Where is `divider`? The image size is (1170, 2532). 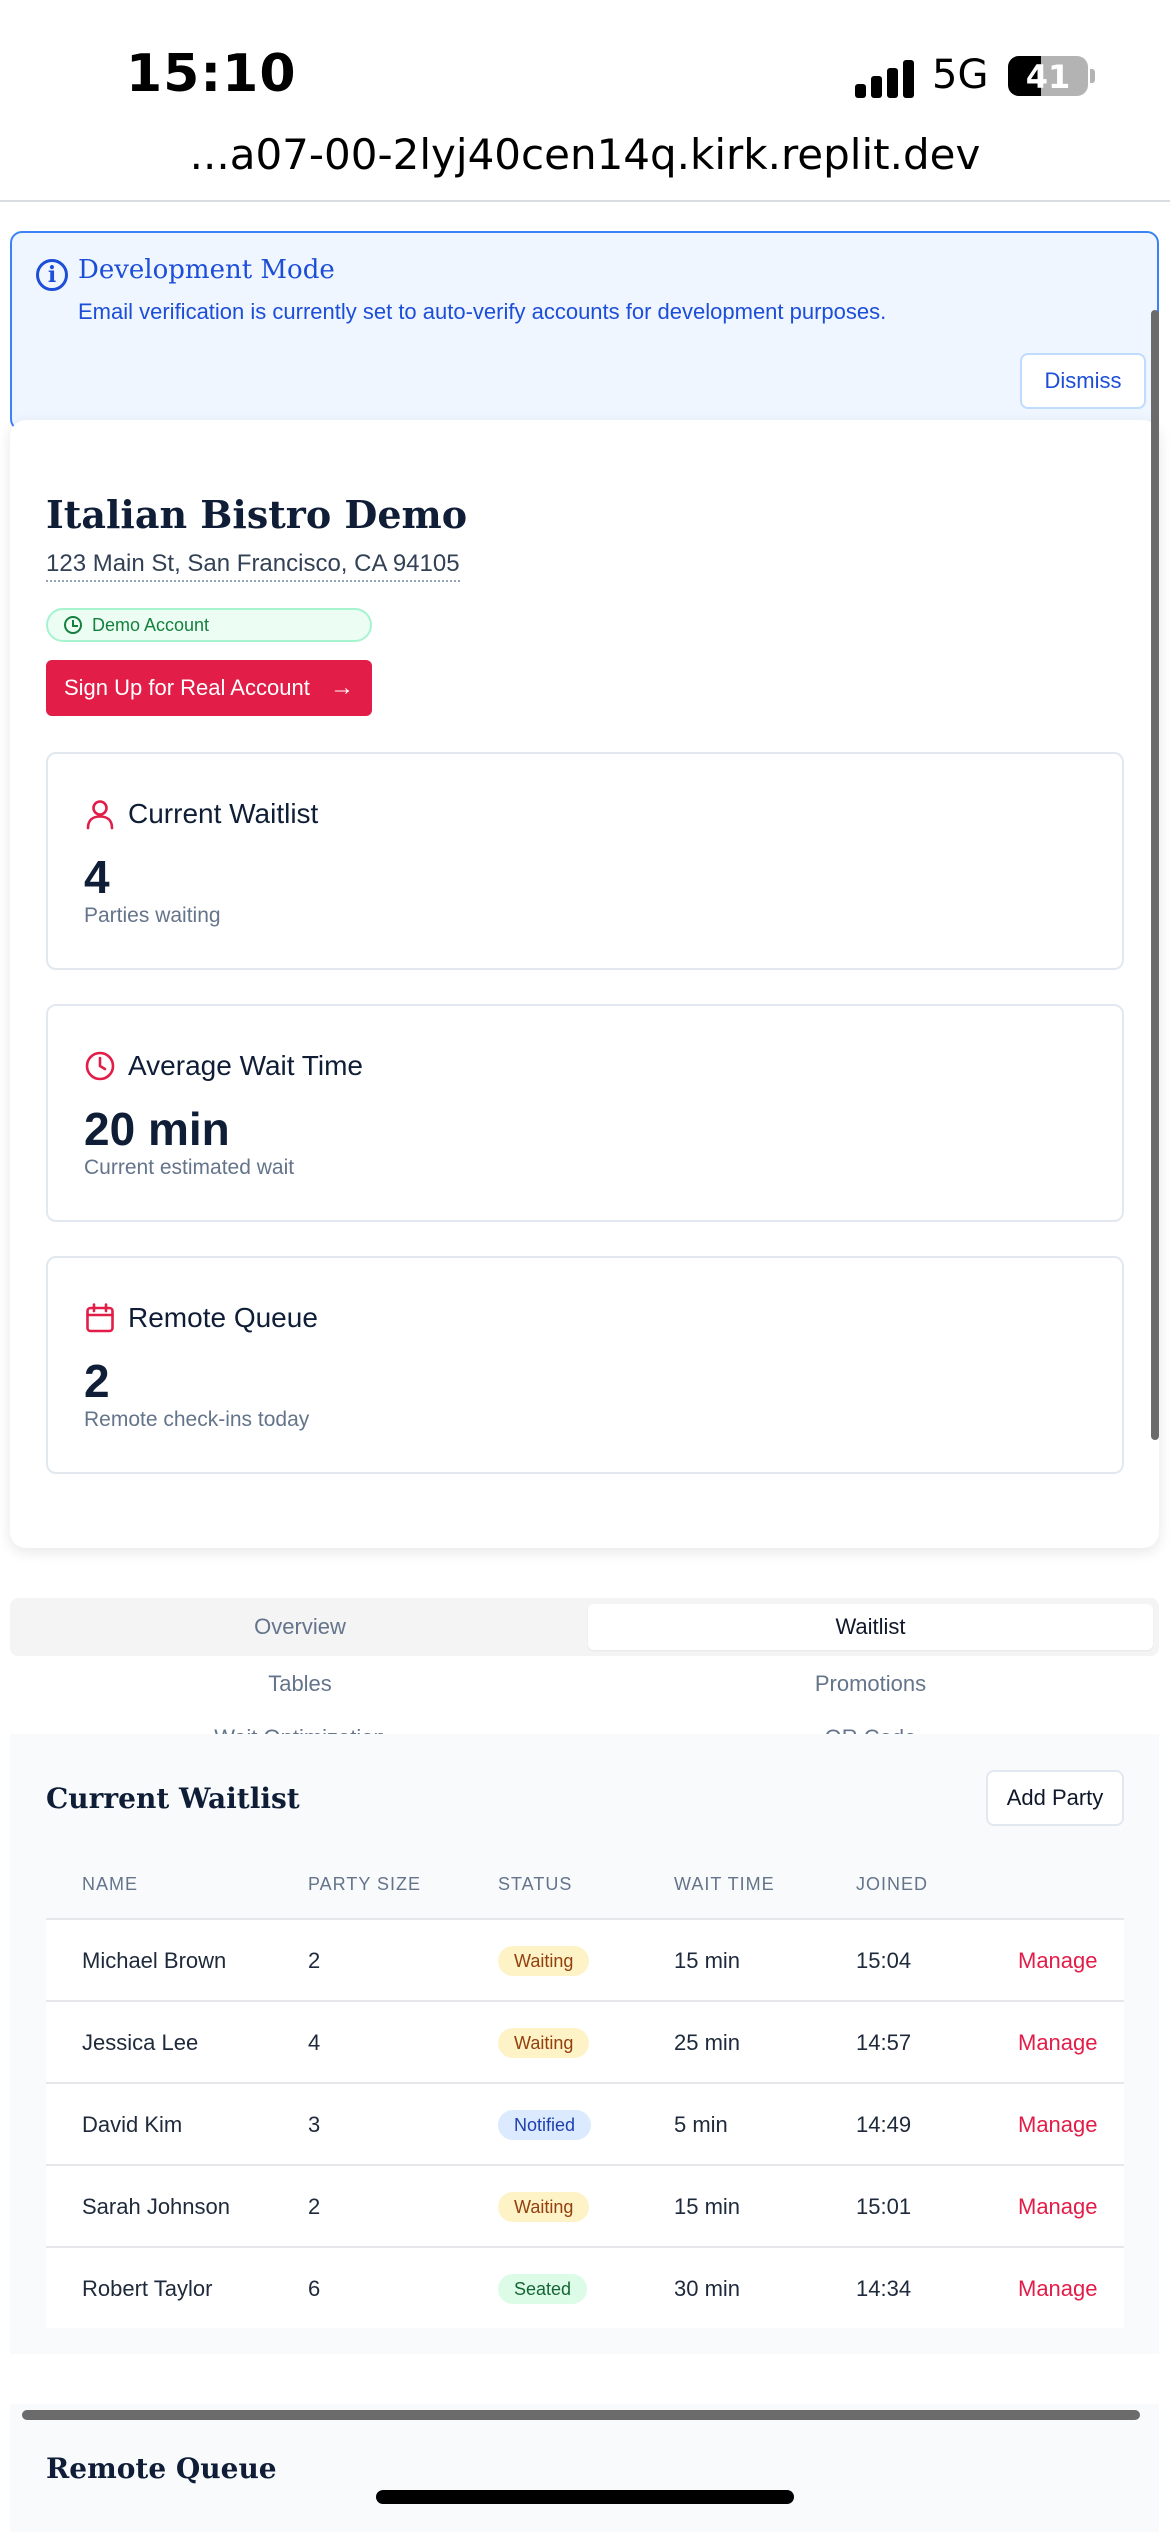
divider is located at coordinates (585, 201).